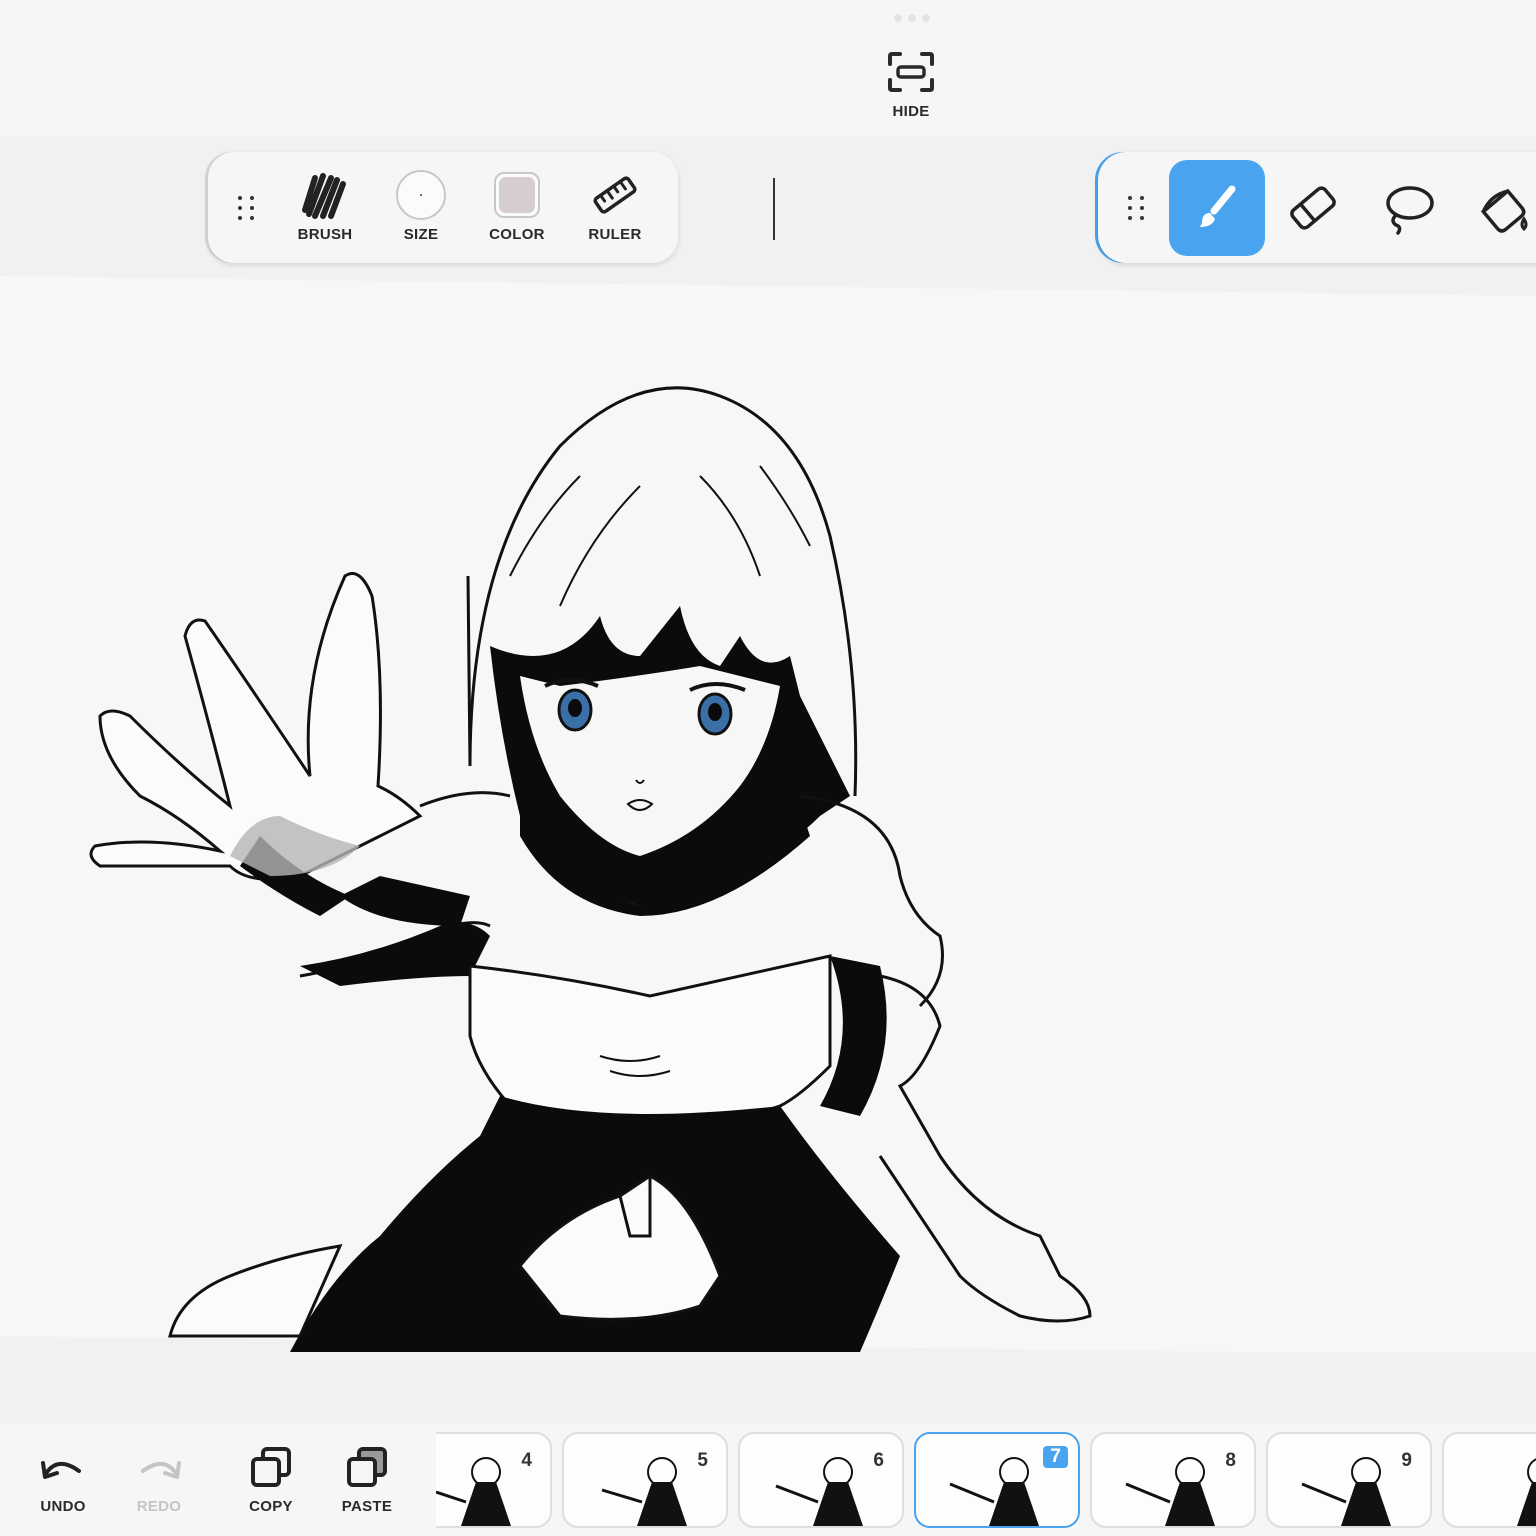 This screenshot has width=1536, height=1536. Describe the element at coordinates (63, 1484) in the screenshot. I see `undo-button: UNDO` at that location.